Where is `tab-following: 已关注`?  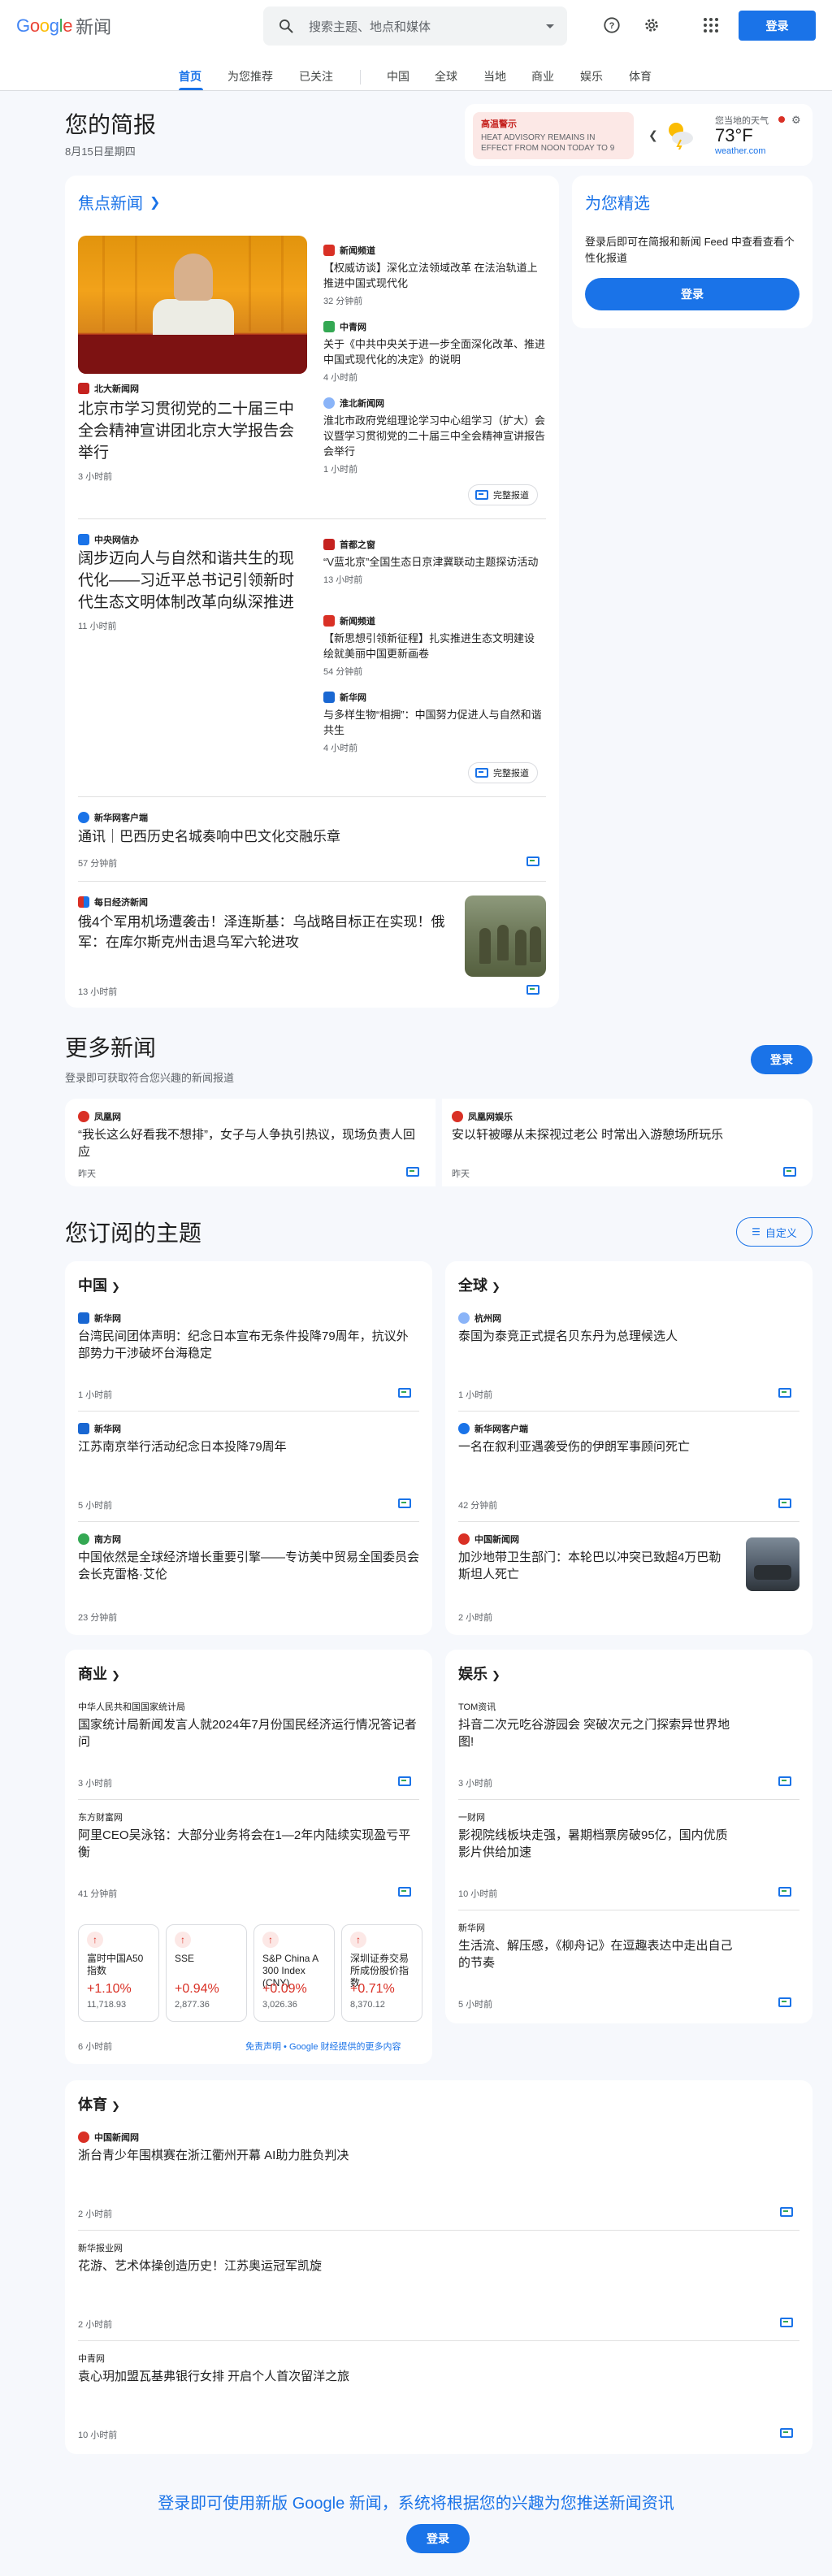 tab-following: 已关注 is located at coordinates (316, 76).